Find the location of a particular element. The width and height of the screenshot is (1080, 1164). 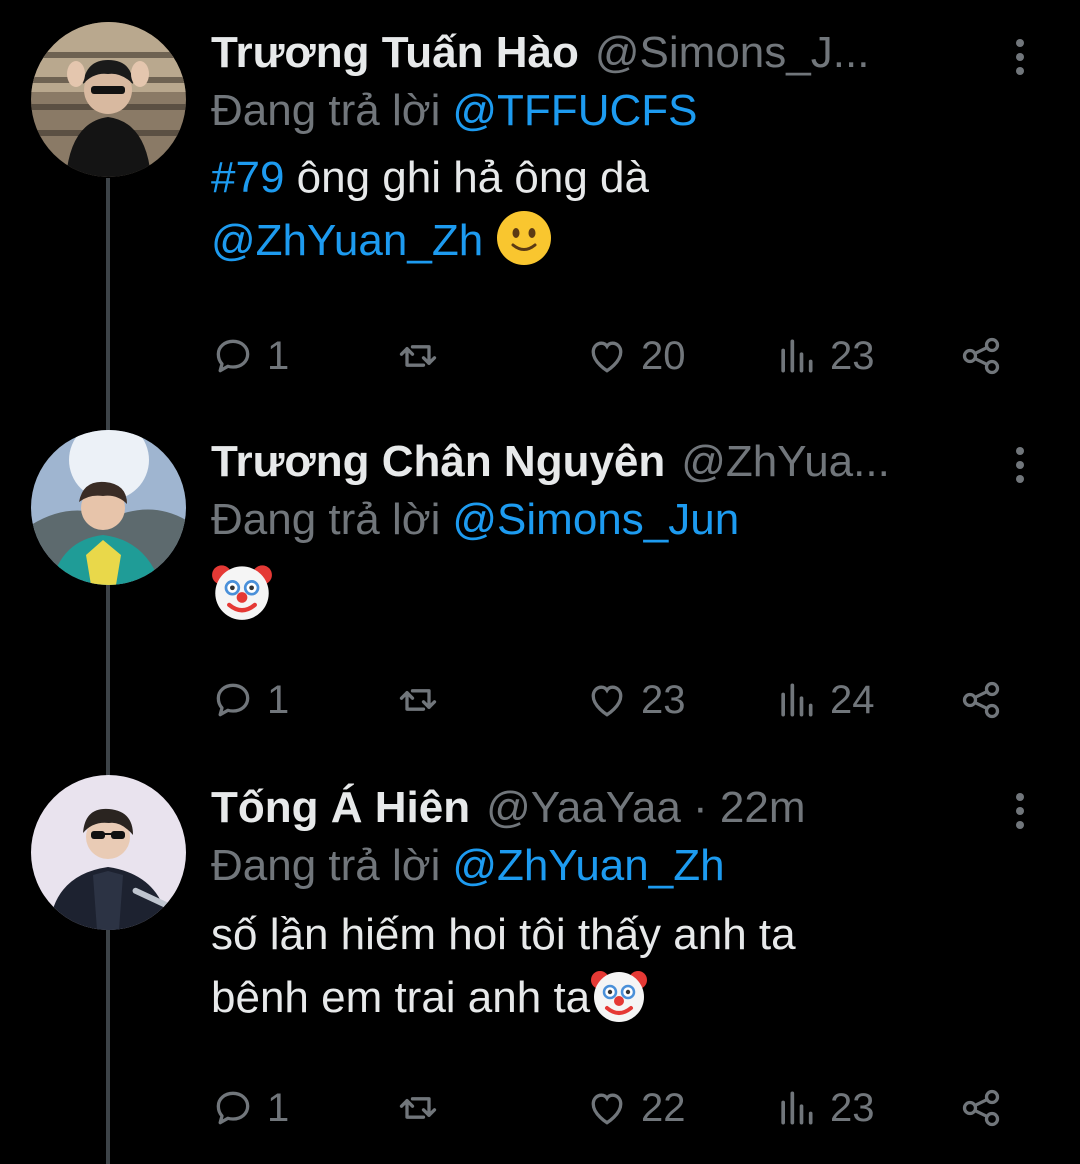

tweet-actions: 1 22 23 is located at coordinates (616, 1108).